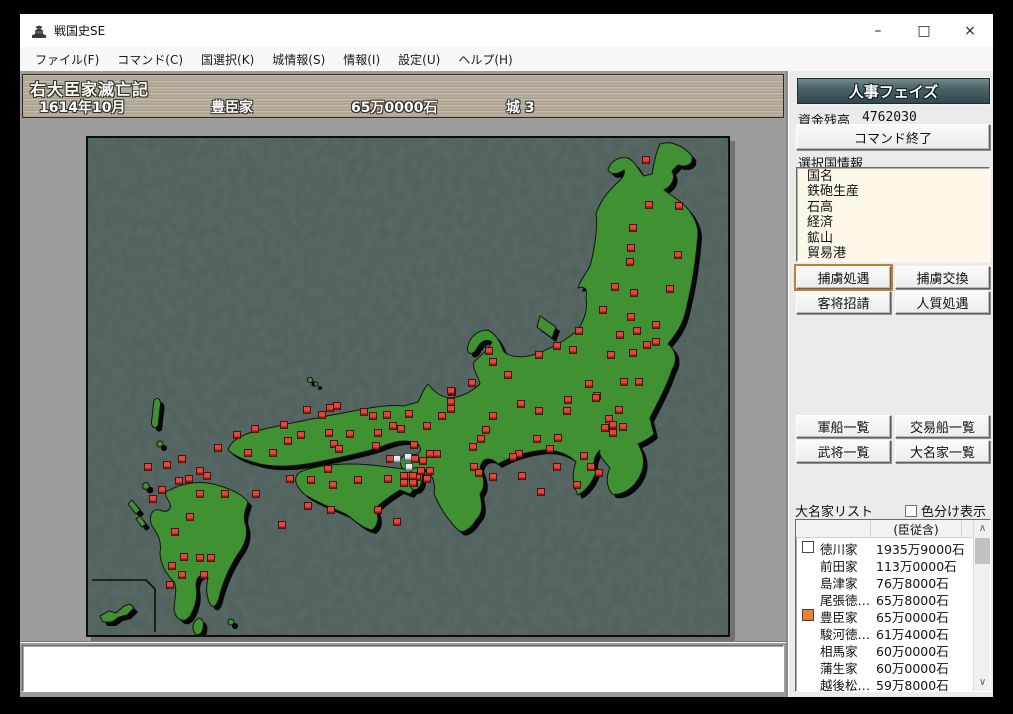 This screenshot has height=714, width=1013. Describe the element at coordinates (361, 59) in the screenshot. I see `menu-info: 情報(I)` at that location.